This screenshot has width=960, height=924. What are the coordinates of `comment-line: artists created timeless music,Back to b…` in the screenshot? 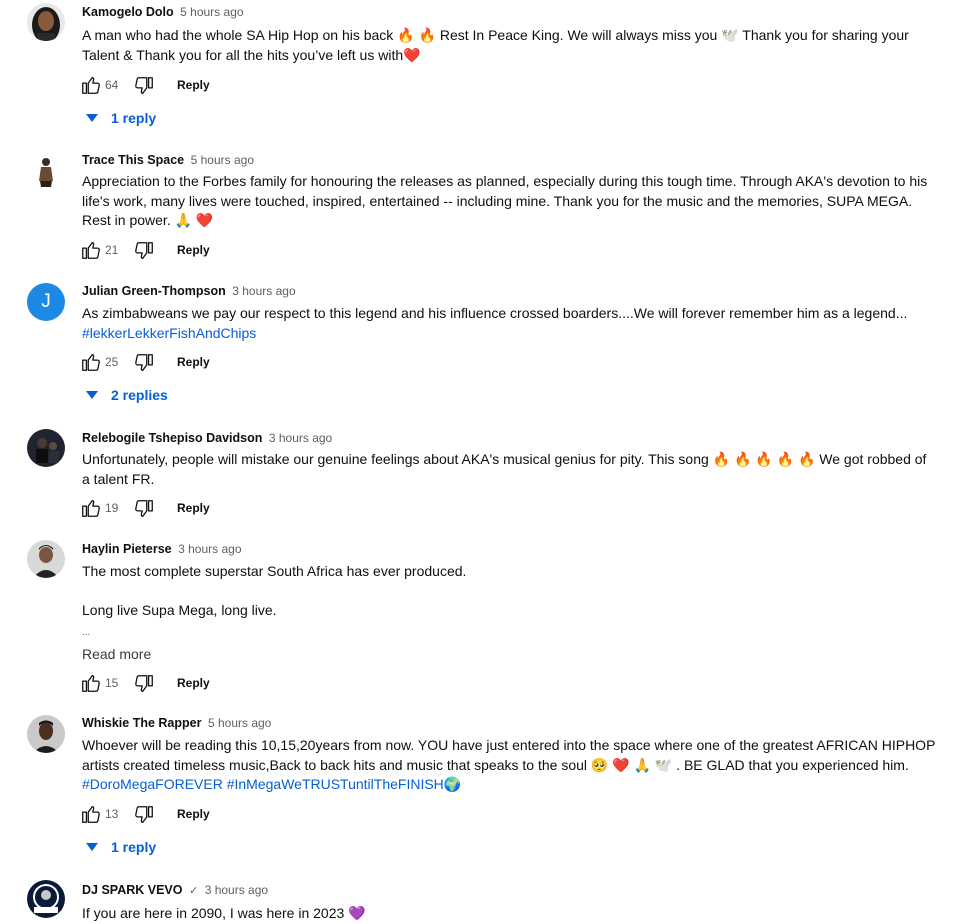 It's located at (495, 764).